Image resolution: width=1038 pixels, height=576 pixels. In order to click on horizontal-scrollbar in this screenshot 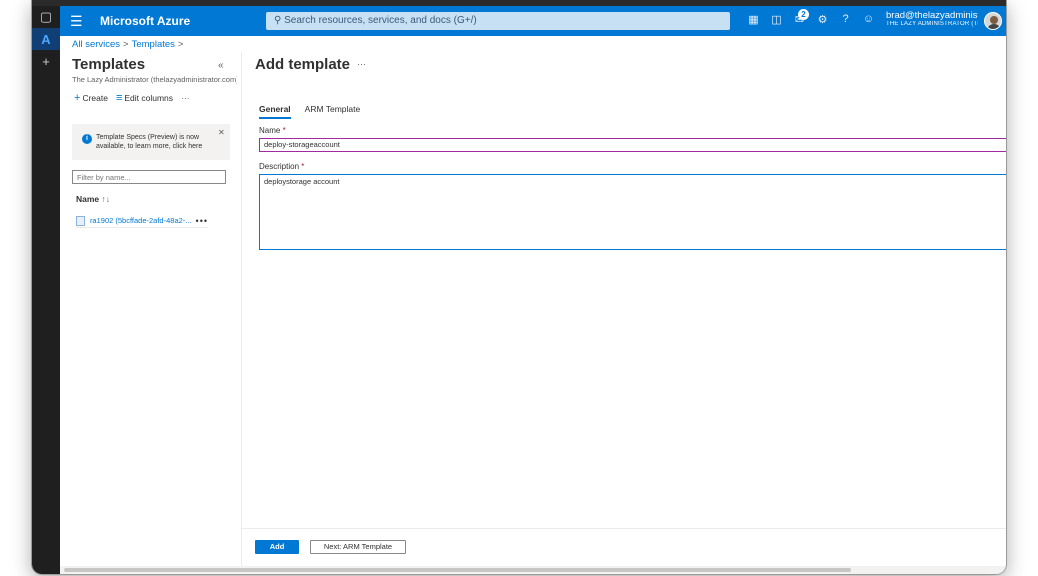, I will do `click(533, 570)`.